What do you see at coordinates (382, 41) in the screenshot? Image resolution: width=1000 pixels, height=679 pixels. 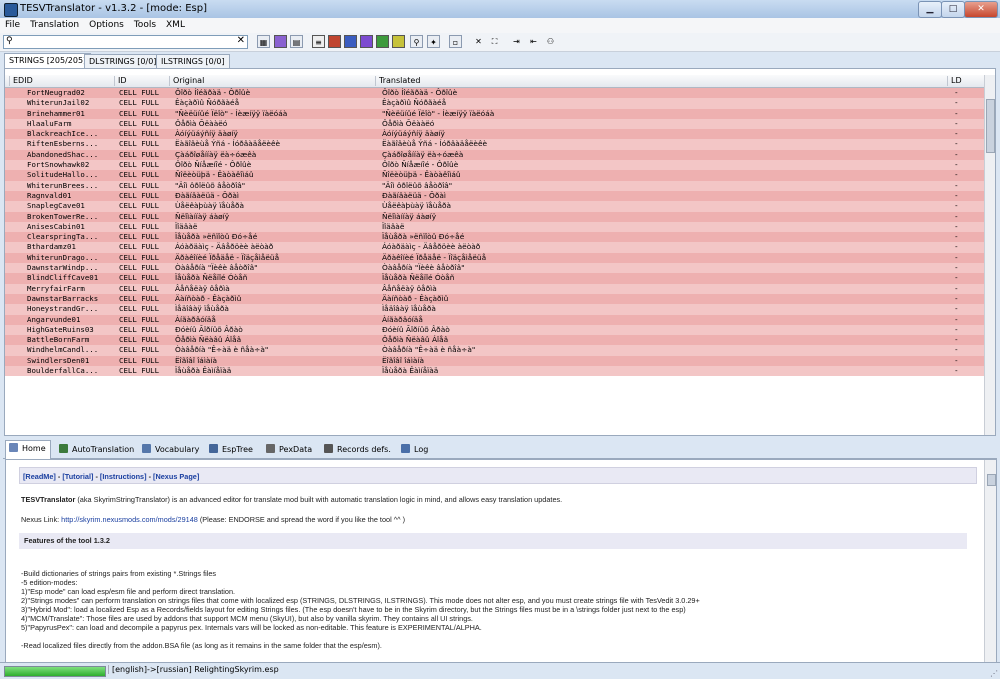 I see `filter-green-icon` at bounding box center [382, 41].